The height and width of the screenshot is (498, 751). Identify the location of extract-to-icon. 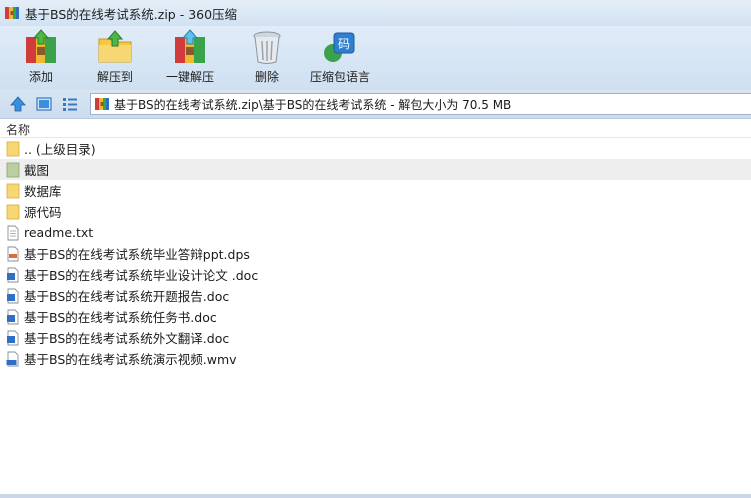
(115, 46).